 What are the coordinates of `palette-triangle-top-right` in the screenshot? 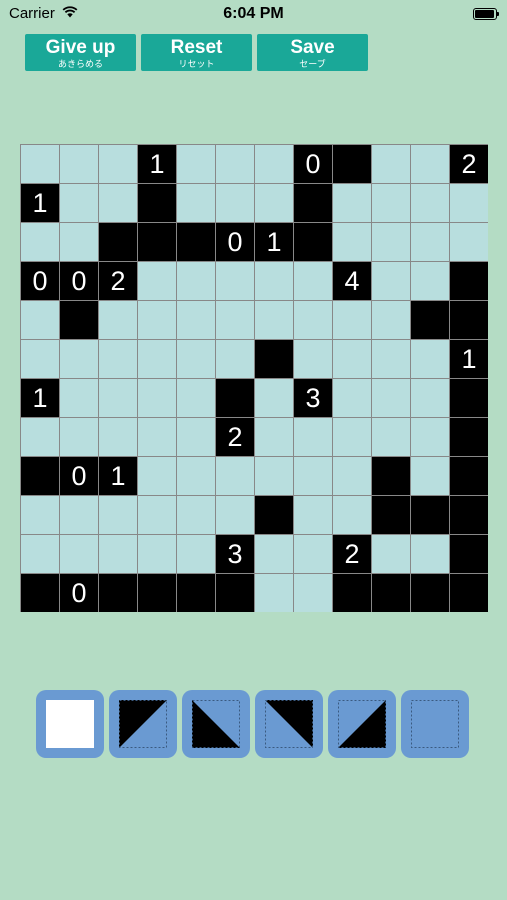 It's located at (289, 724).